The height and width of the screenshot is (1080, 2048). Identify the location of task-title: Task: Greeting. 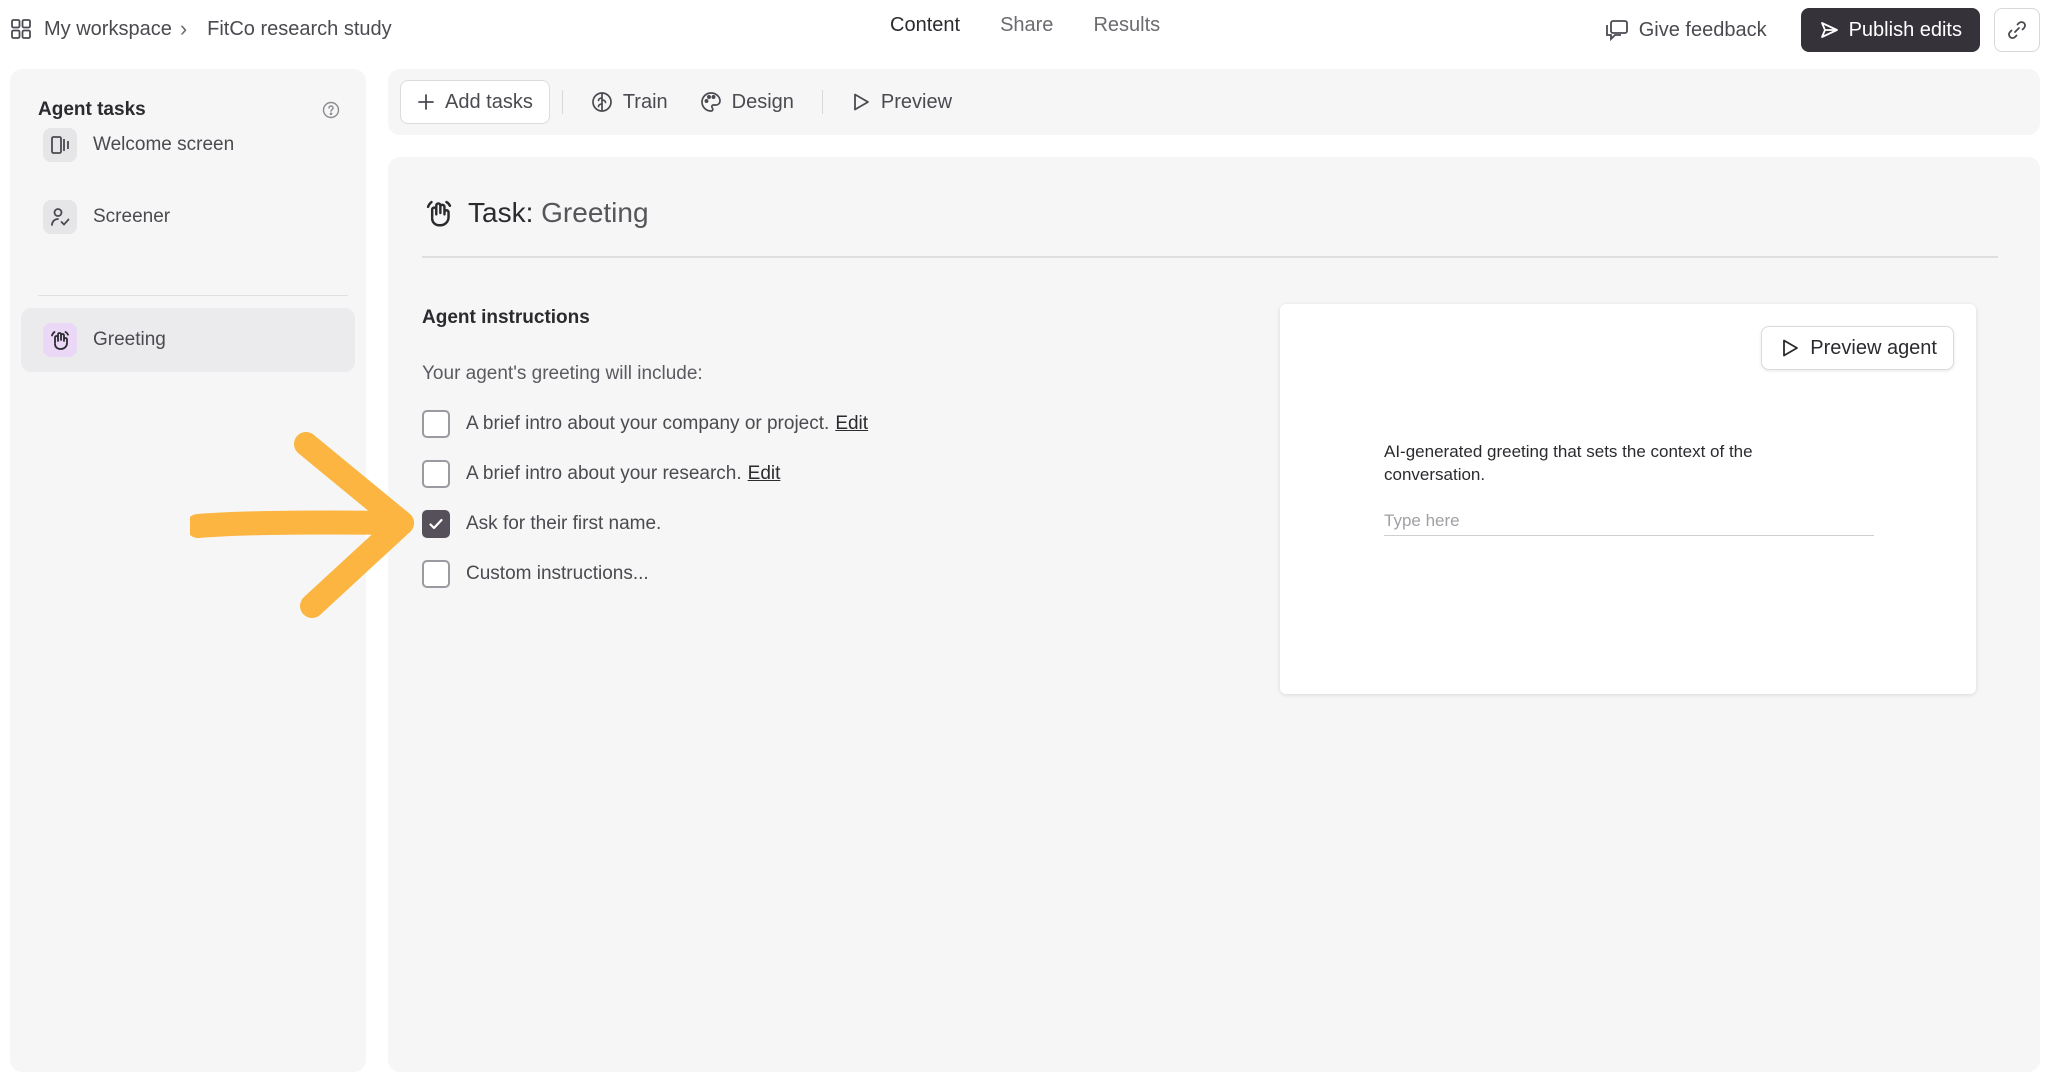
(536, 213).